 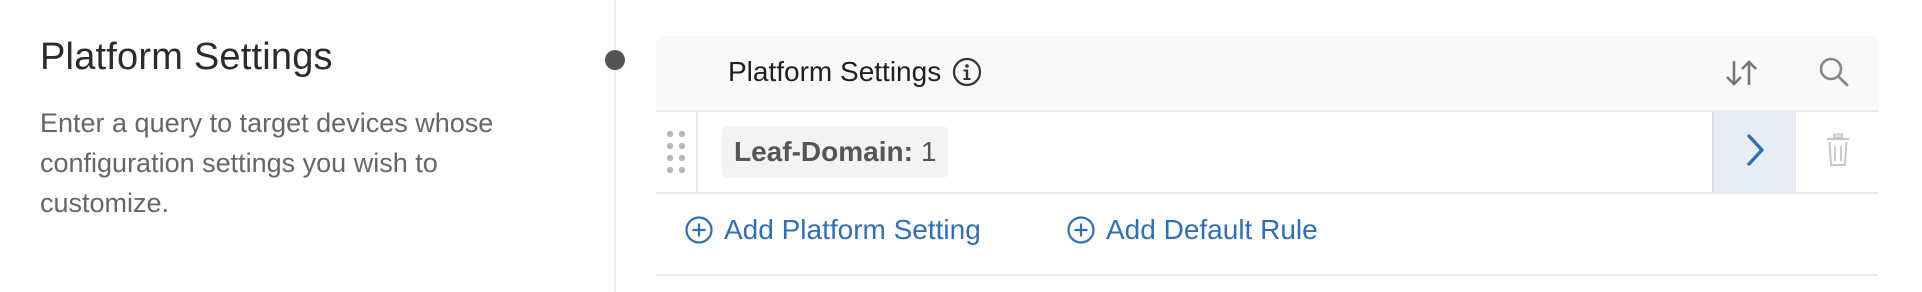 What do you see at coordinates (823, 151) in the screenshot?
I see `rule-key: Leaf-Domain:` at bounding box center [823, 151].